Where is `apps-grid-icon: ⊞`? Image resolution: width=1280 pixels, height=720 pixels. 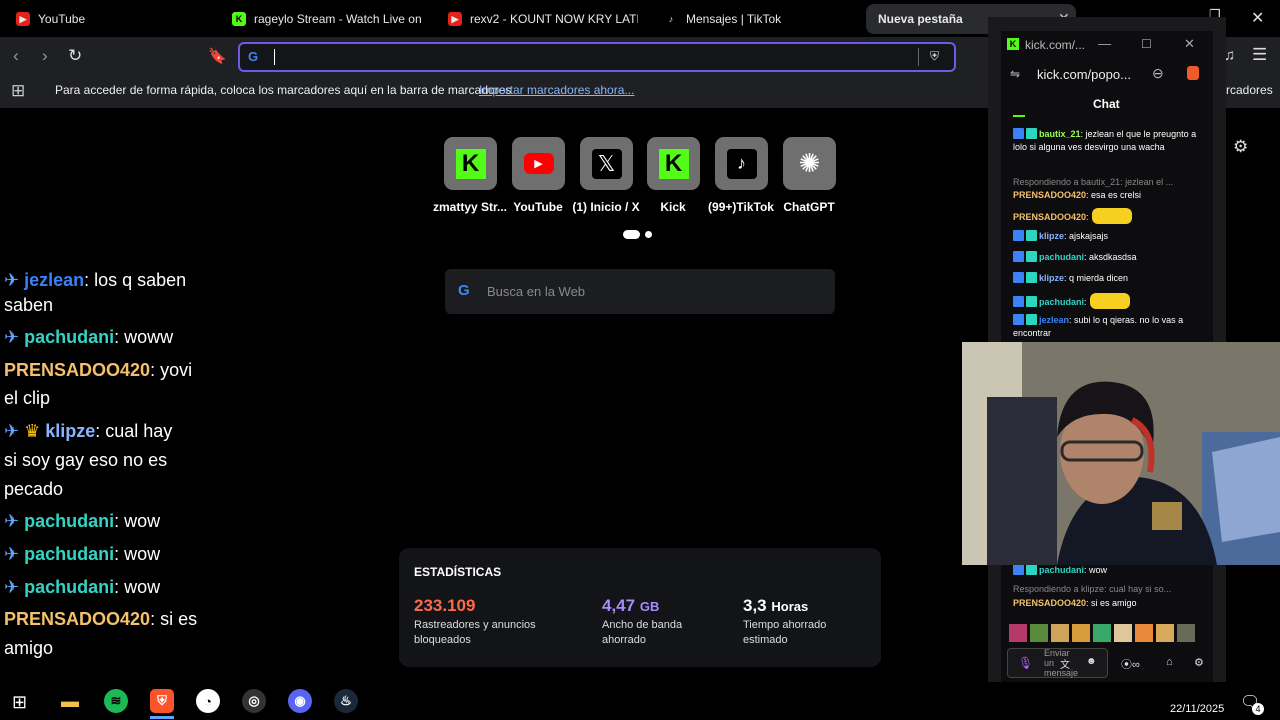
apps-grid-icon: ⊞ is located at coordinates (18, 91).